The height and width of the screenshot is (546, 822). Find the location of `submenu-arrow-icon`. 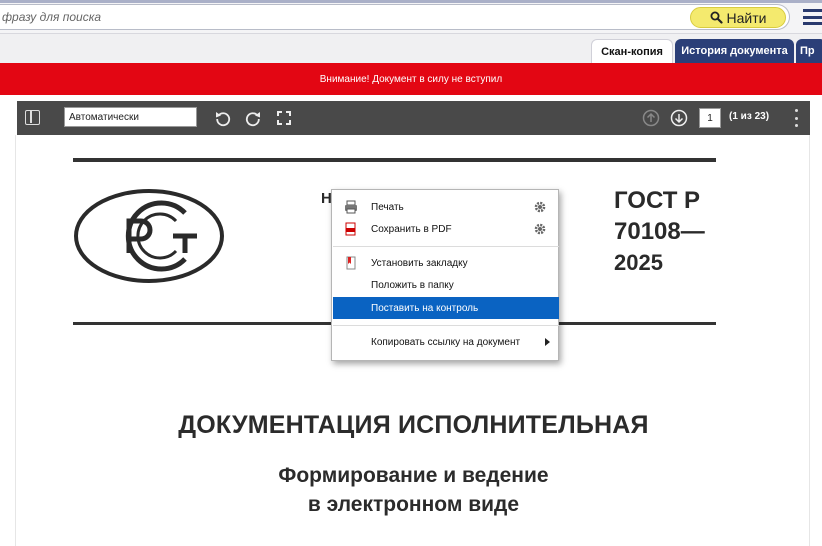

submenu-arrow-icon is located at coordinates (547, 342).